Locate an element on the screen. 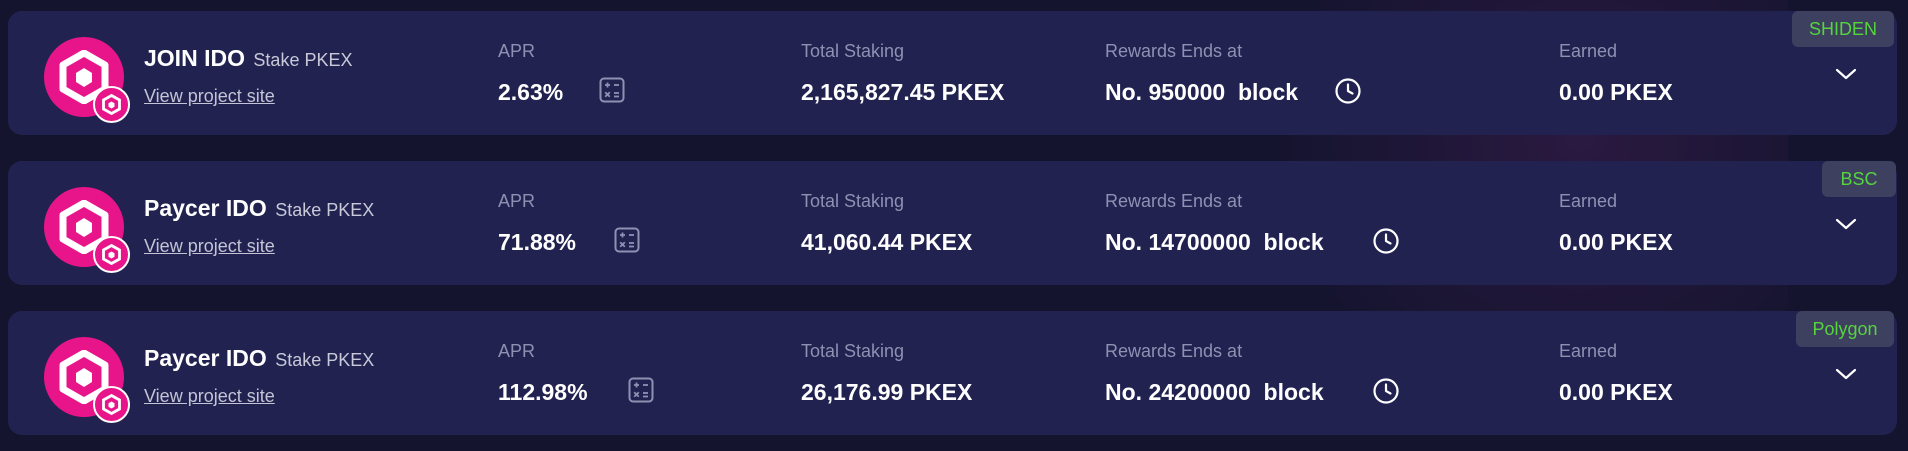 Image resolution: width=1908 pixels, height=451 pixels. rewards-ends-value: No. 14700000 block is located at coordinates (1214, 242).